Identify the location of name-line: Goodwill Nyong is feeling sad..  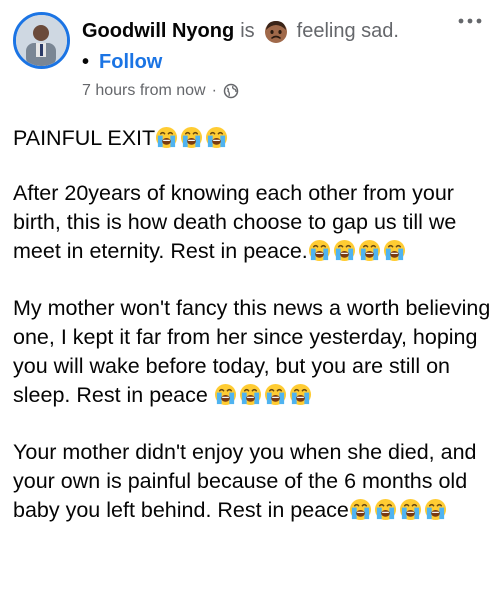
(240, 31).